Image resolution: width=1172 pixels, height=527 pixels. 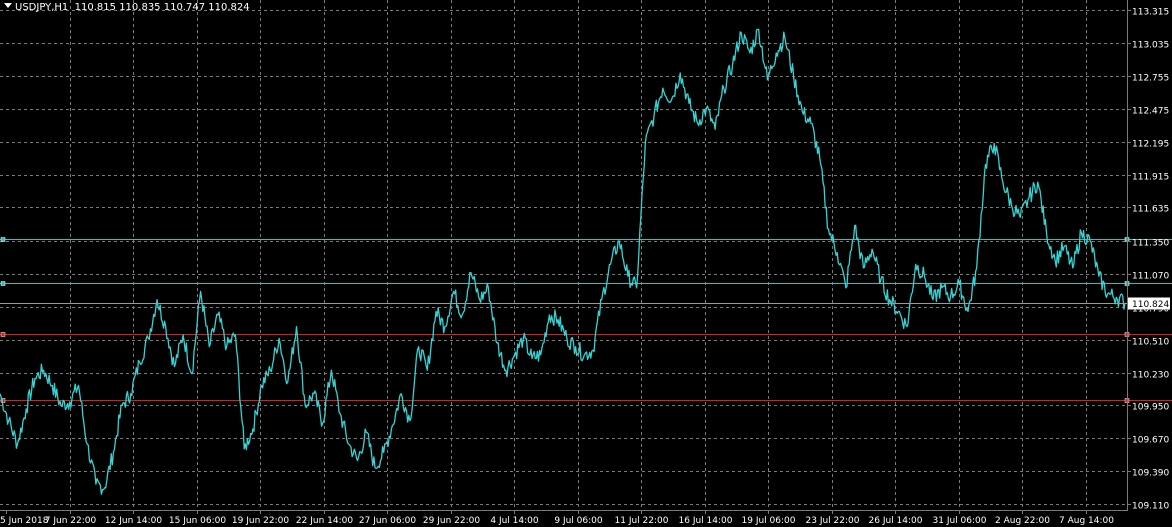 I want to click on time-label: 9 Jul 06:00, so click(x=578, y=521).